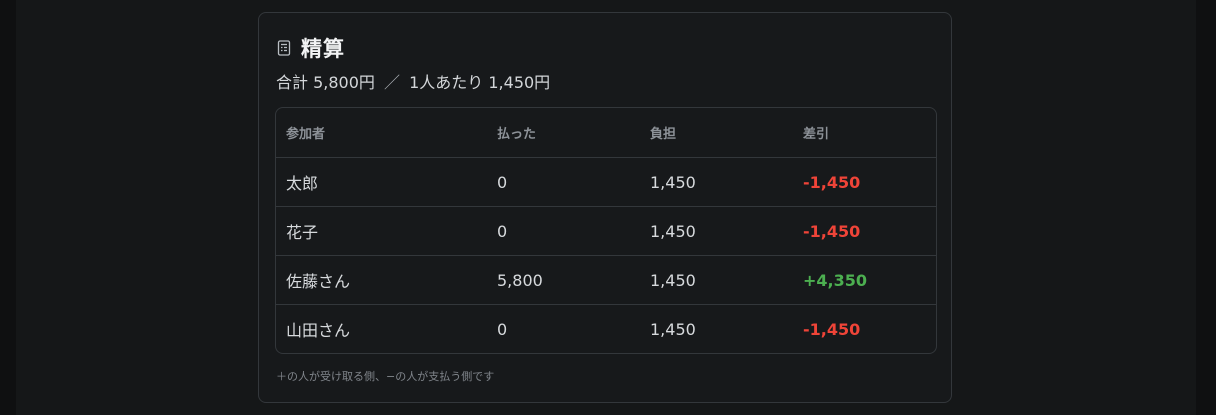 This screenshot has height=415, width=1216. Describe the element at coordinates (8, 207) in the screenshot. I see `left-gutter` at that location.